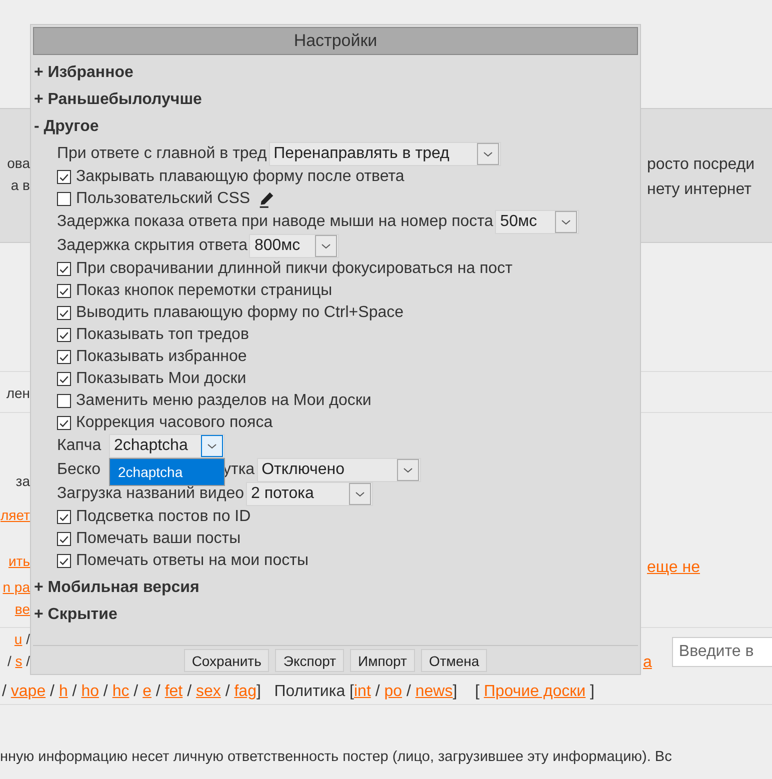 The height and width of the screenshot is (779, 772). Describe the element at coordinates (335, 587) in the screenshot. I see `section-header: + Мобильная версия` at that location.